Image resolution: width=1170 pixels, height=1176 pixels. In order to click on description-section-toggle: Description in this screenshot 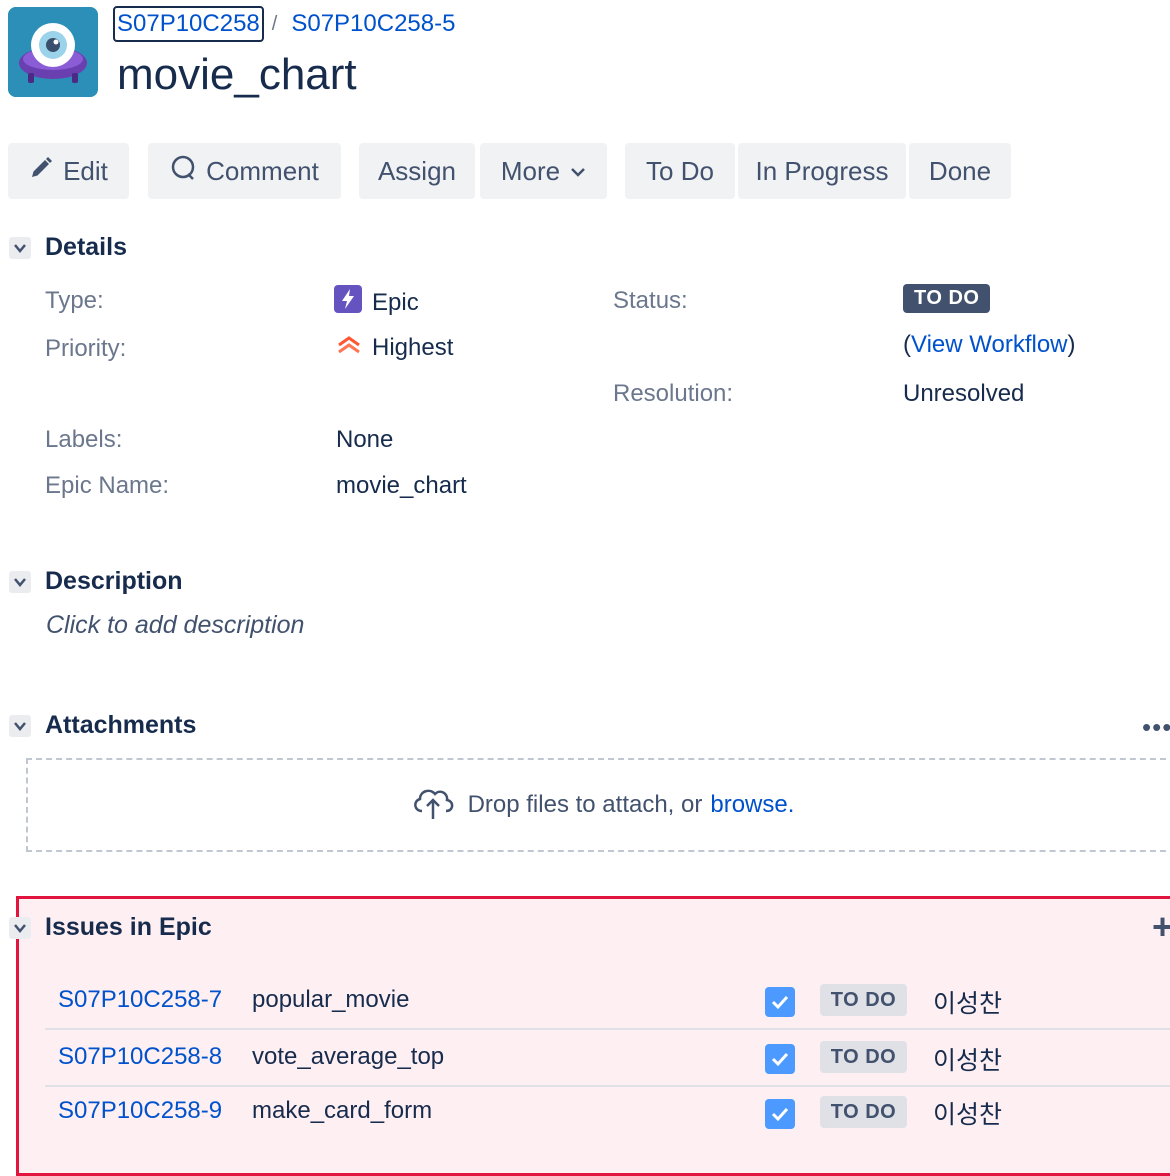, I will do `click(96, 581)`.